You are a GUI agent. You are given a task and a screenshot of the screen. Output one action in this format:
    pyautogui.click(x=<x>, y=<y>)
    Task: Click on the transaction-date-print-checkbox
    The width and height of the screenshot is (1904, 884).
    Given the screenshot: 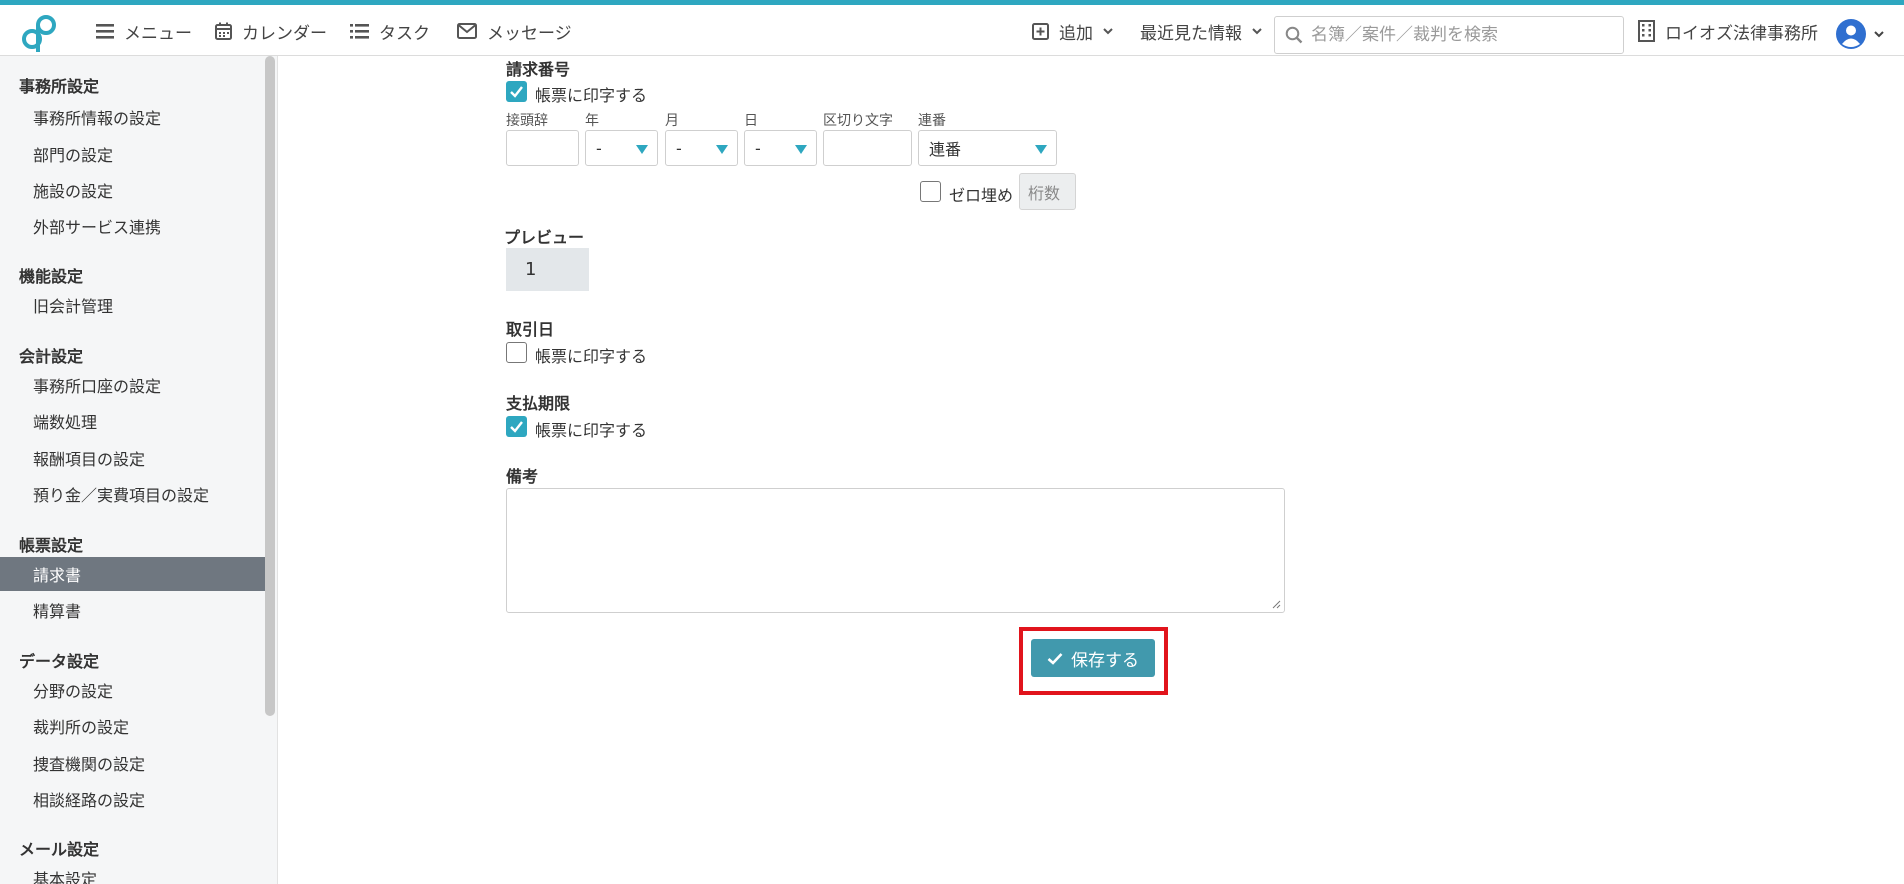 What is the action you would take?
    pyautogui.click(x=516, y=352)
    